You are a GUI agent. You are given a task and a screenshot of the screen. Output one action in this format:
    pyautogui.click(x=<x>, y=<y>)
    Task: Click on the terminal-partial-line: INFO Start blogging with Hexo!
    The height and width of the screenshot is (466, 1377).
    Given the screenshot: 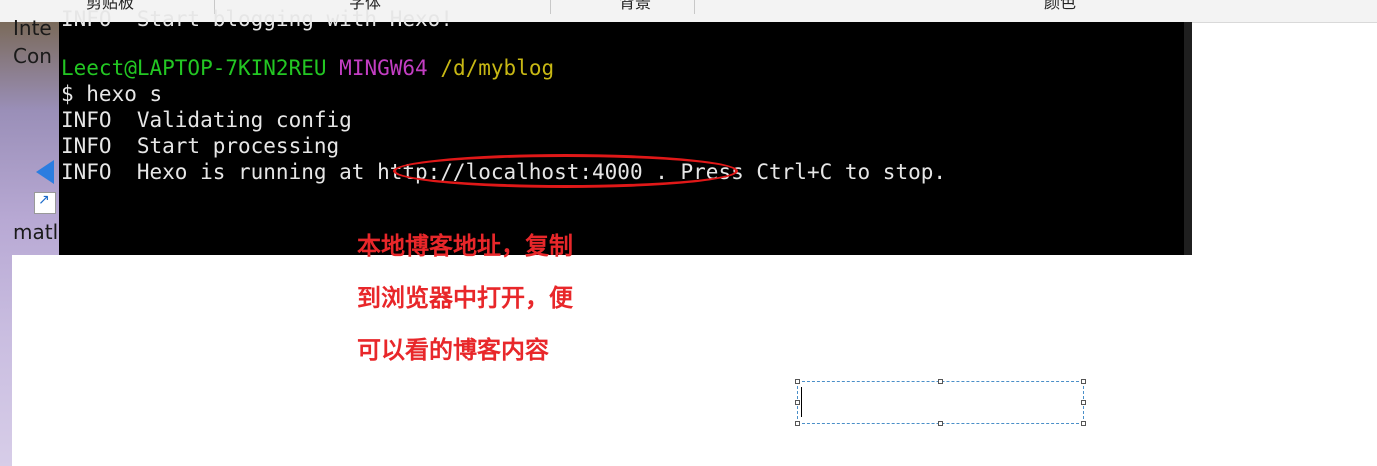 What is the action you would take?
    pyautogui.click(x=257, y=19)
    